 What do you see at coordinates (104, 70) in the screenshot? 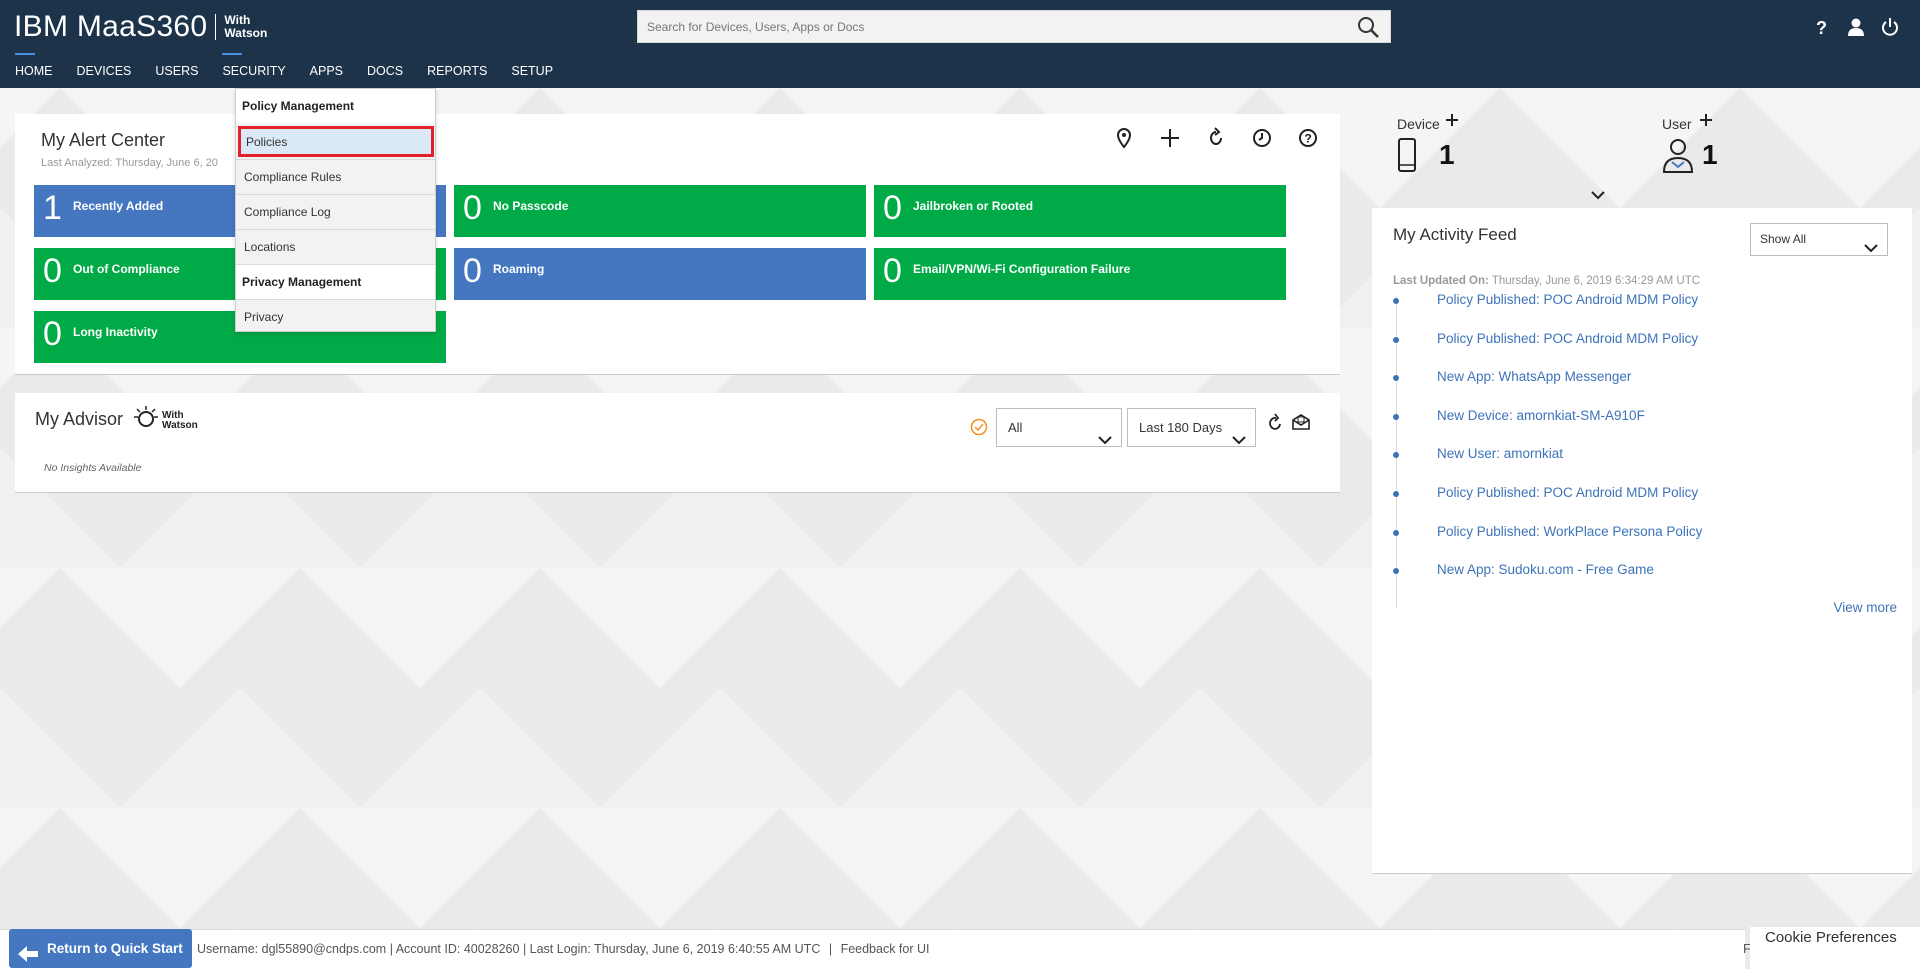
I see `nav-devices: DEVICES` at bounding box center [104, 70].